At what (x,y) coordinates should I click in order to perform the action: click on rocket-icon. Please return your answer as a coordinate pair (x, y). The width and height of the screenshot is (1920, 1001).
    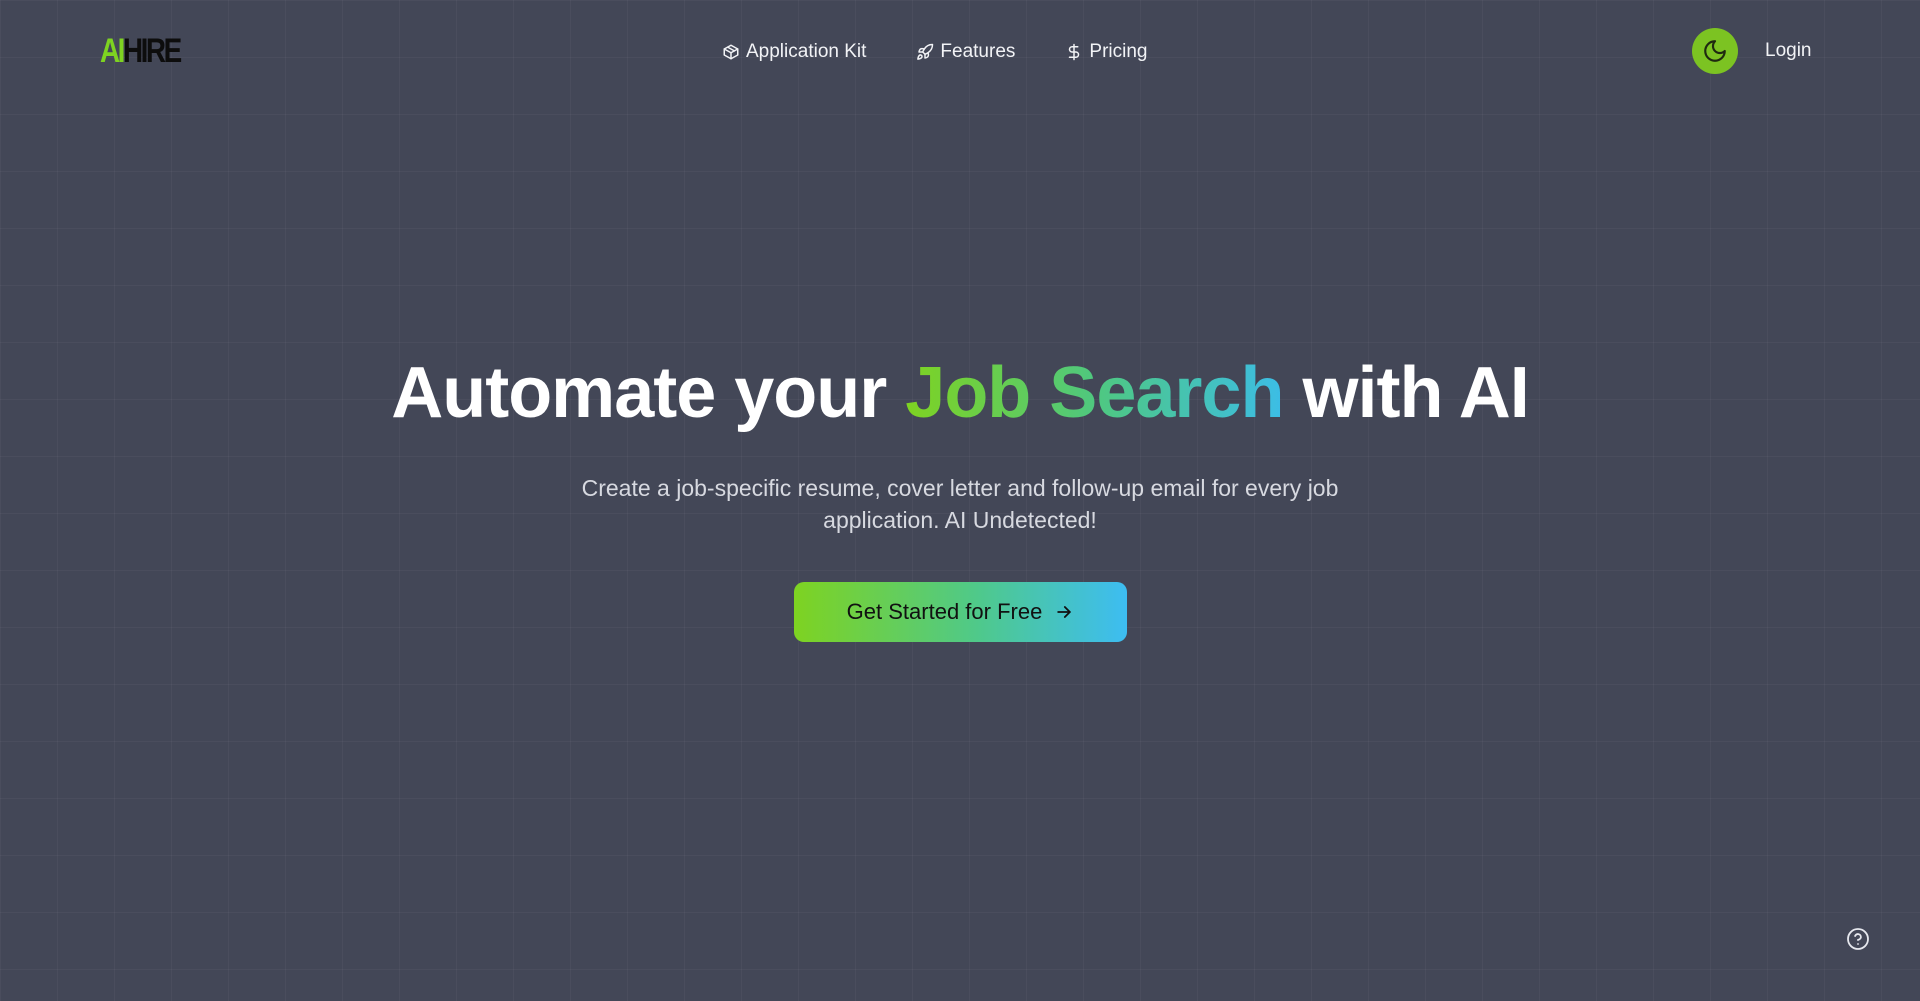
    Looking at the image, I should click on (925, 51).